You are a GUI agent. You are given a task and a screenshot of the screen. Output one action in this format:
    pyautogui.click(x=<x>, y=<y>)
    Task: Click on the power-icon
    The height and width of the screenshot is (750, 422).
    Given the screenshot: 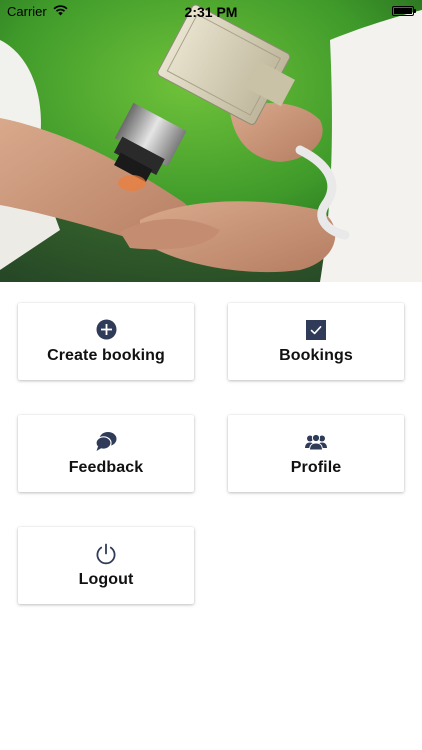 What is the action you would take?
    pyautogui.click(x=106, y=554)
    